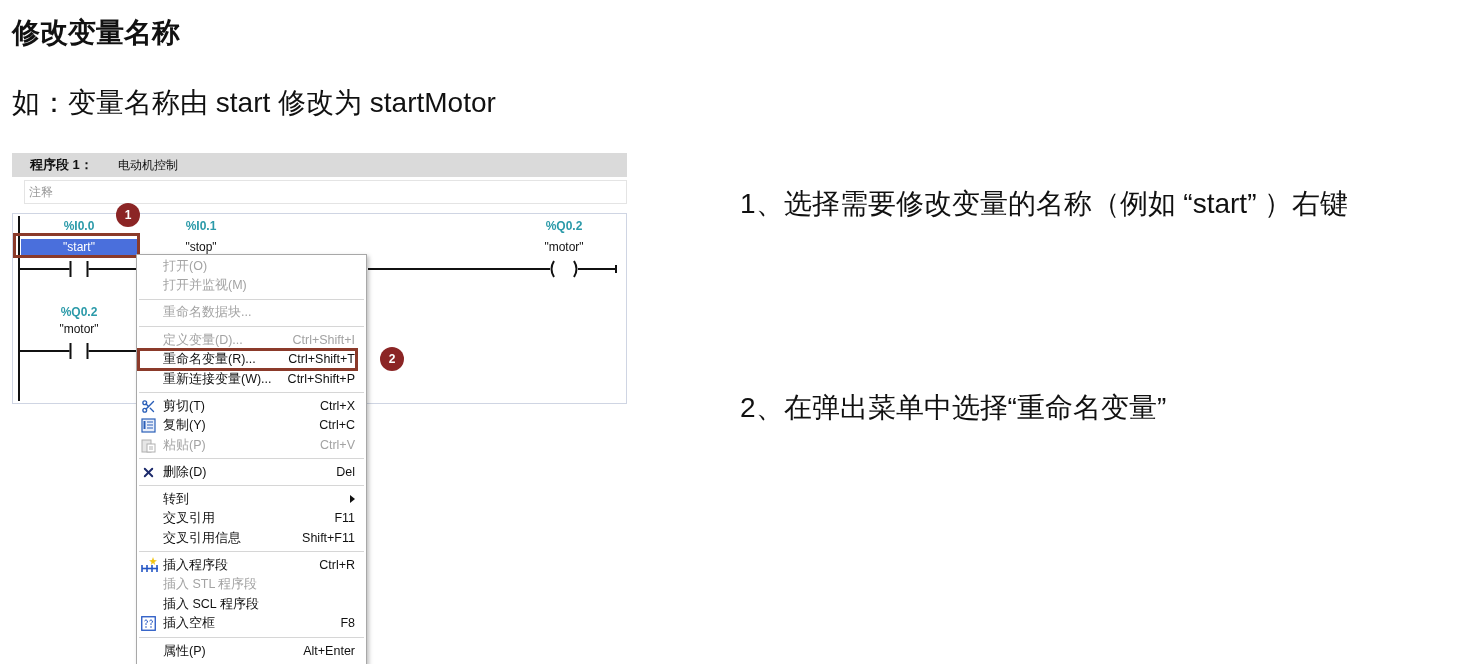  Describe the element at coordinates (201, 226) in the screenshot. I see `operand-address: %I0.1` at that location.